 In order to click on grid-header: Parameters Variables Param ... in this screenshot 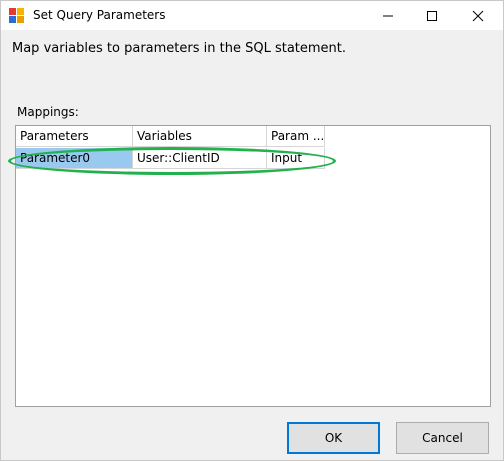, I will do `click(170, 137)`.